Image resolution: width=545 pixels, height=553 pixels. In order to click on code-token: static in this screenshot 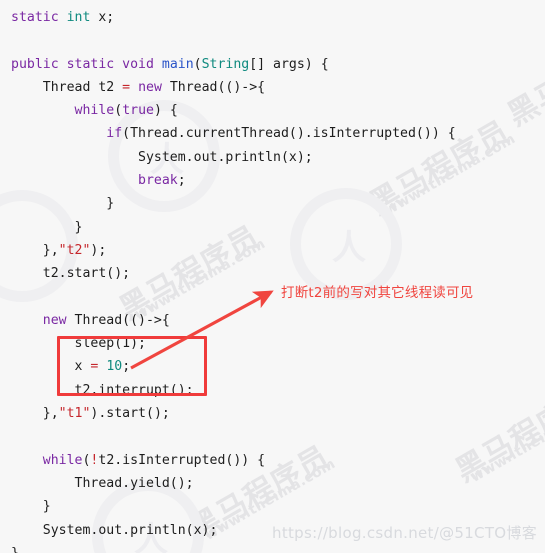, I will do `click(35, 17)`.